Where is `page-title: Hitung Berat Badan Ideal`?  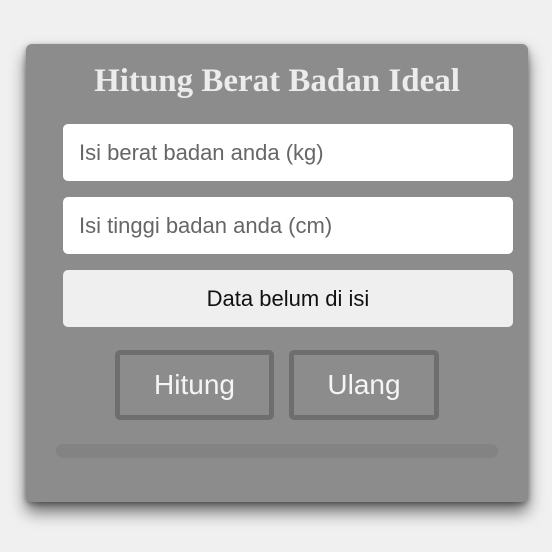 page-title: Hitung Berat Badan Ideal is located at coordinates (277, 81).